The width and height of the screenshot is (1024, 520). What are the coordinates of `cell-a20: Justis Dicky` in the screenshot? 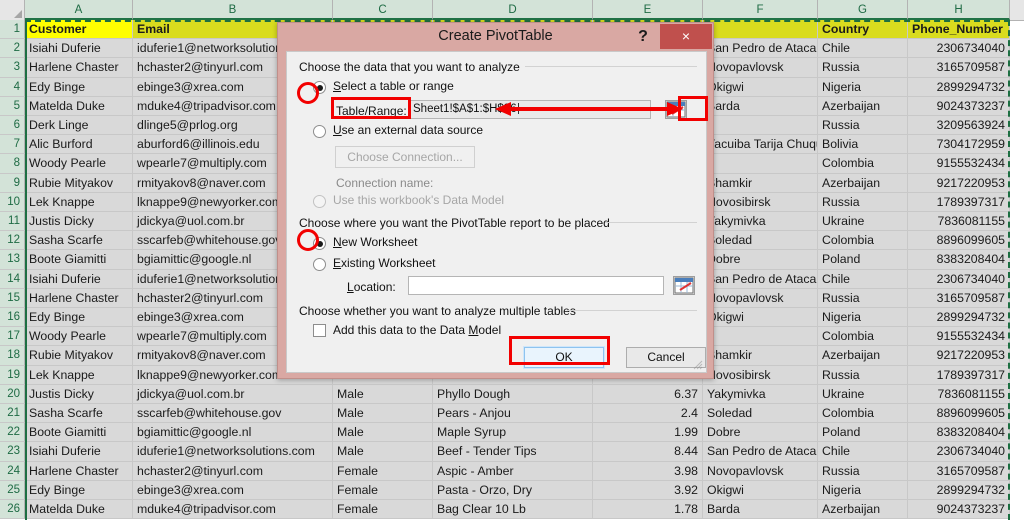 It's located at (79, 394).